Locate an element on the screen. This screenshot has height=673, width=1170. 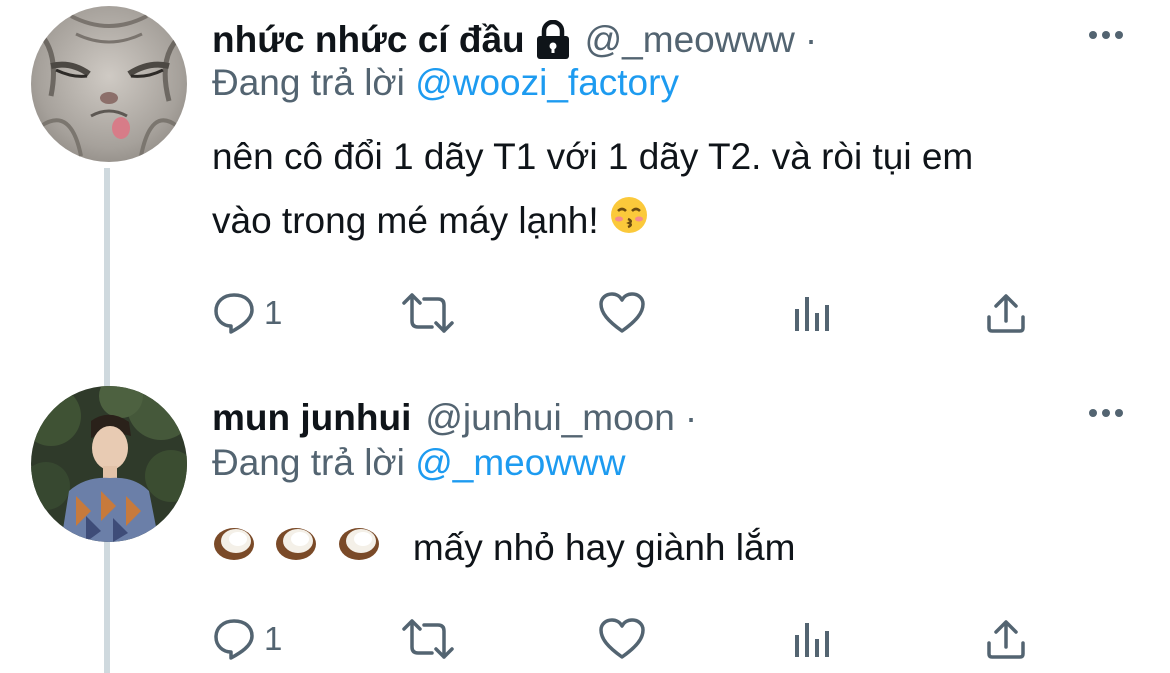
tweet-text-line-2: vào trong mé máy lạnh! is located at coordinates (672, 222).